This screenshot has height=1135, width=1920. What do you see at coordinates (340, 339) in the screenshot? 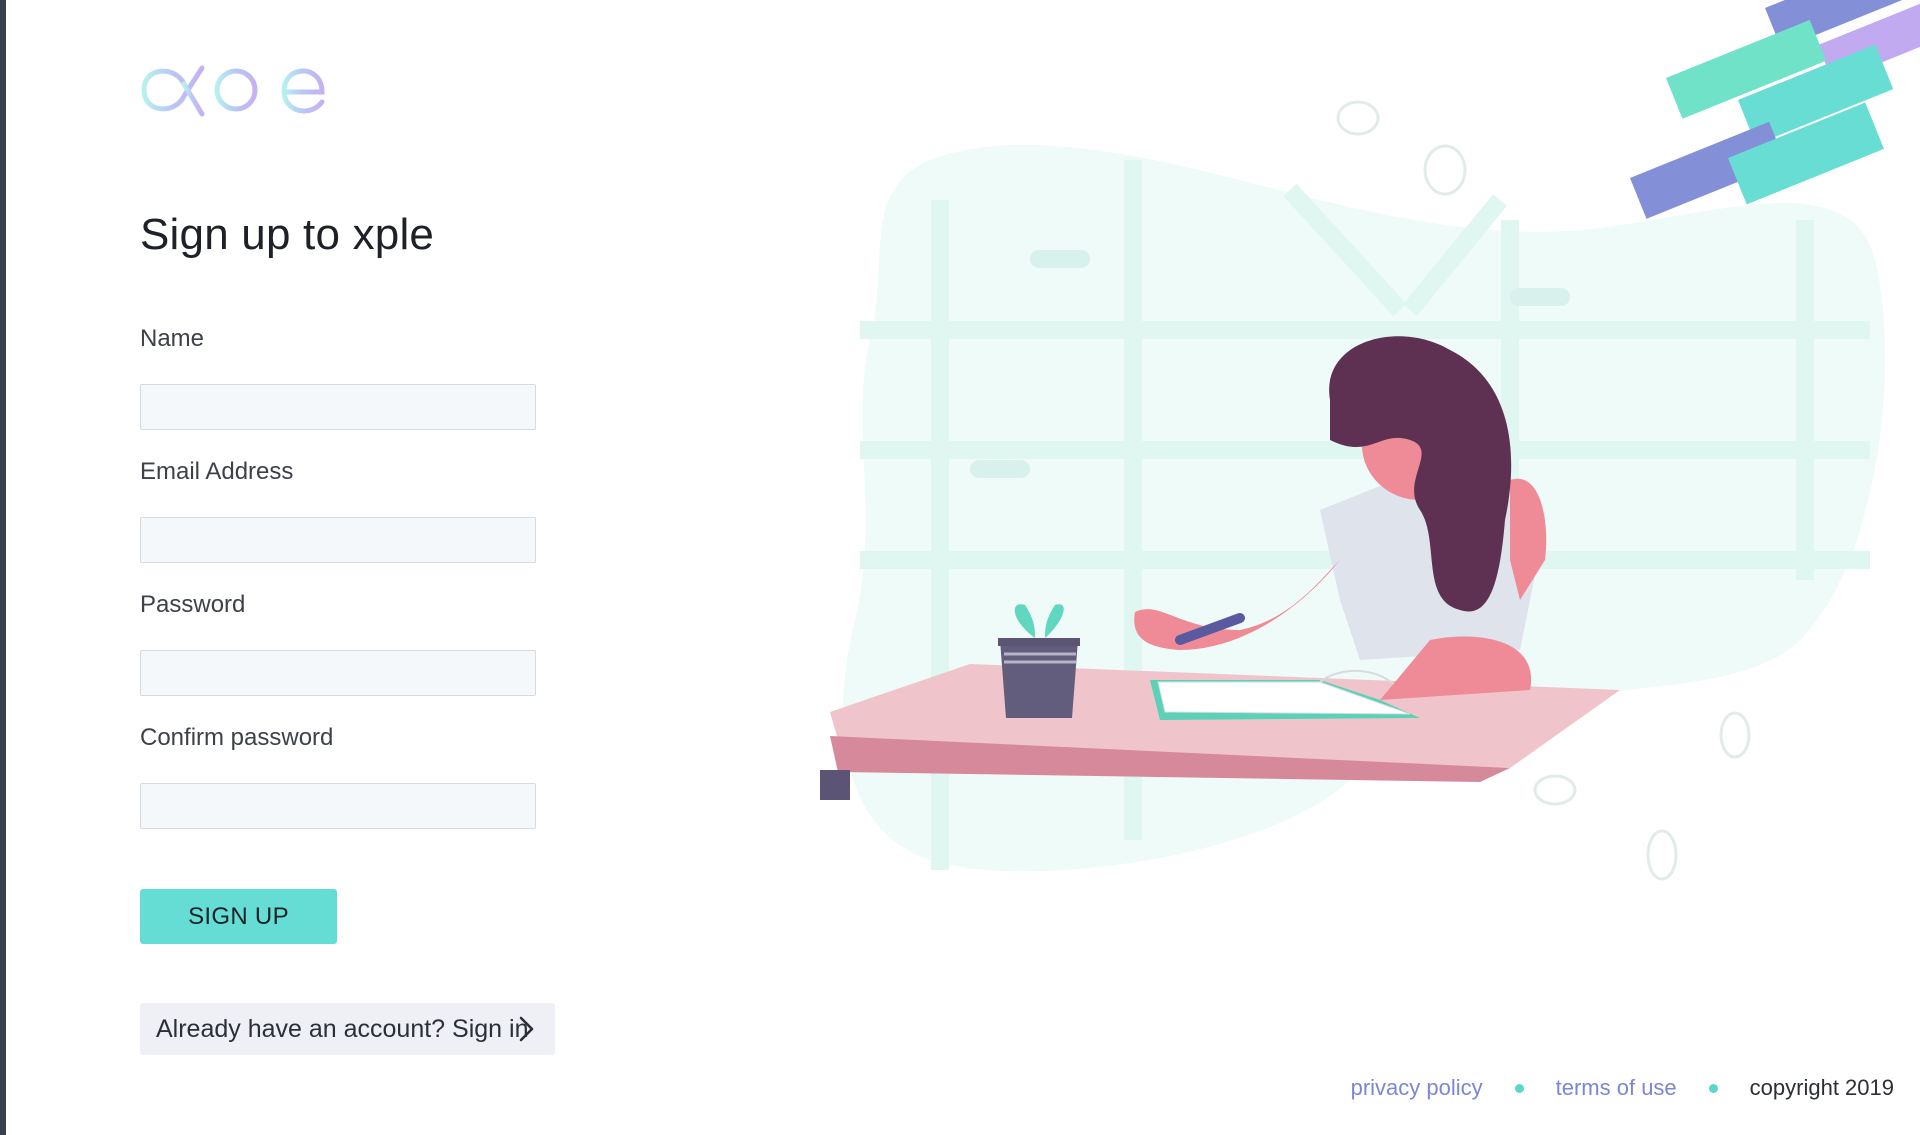
I see `name-field-group: Name` at bounding box center [340, 339].